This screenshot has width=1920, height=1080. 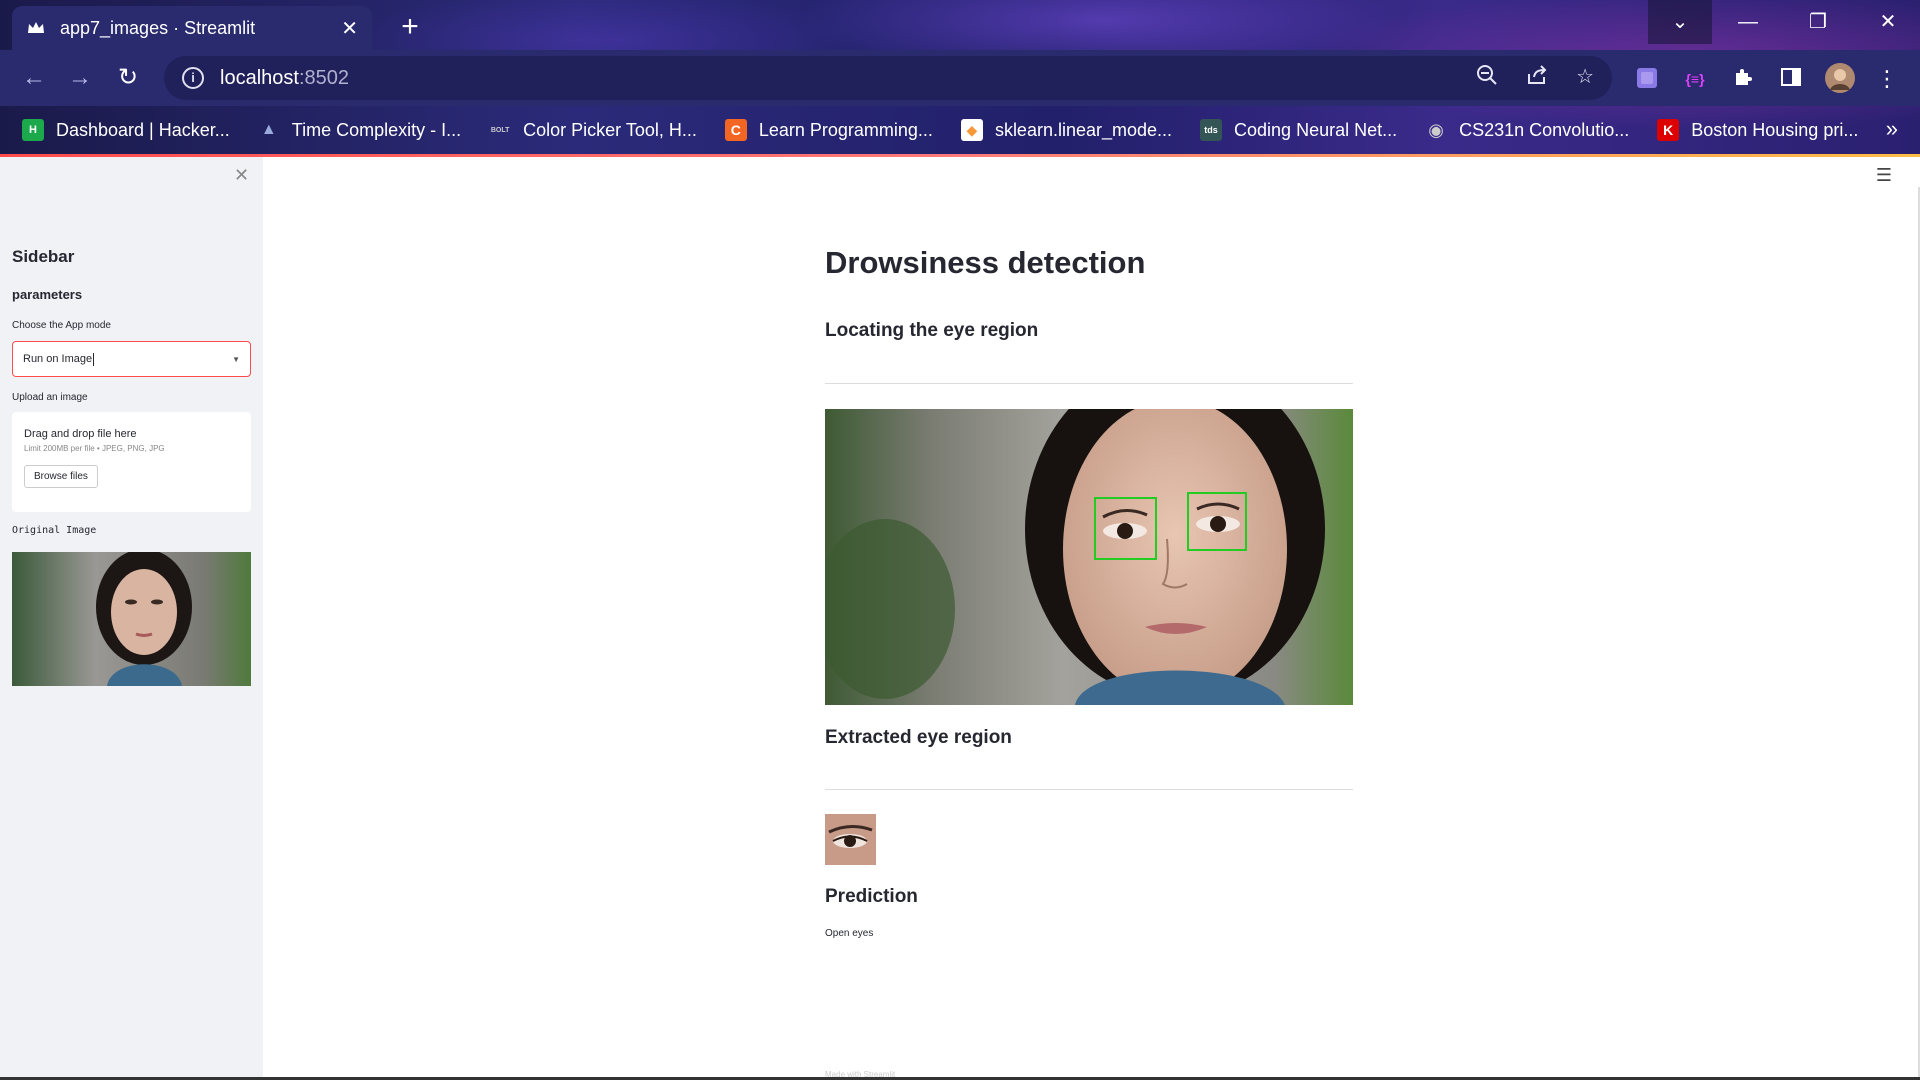 What do you see at coordinates (1892, 129) in the screenshot?
I see `bookmarks-overflow-icon: »` at bounding box center [1892, 129].